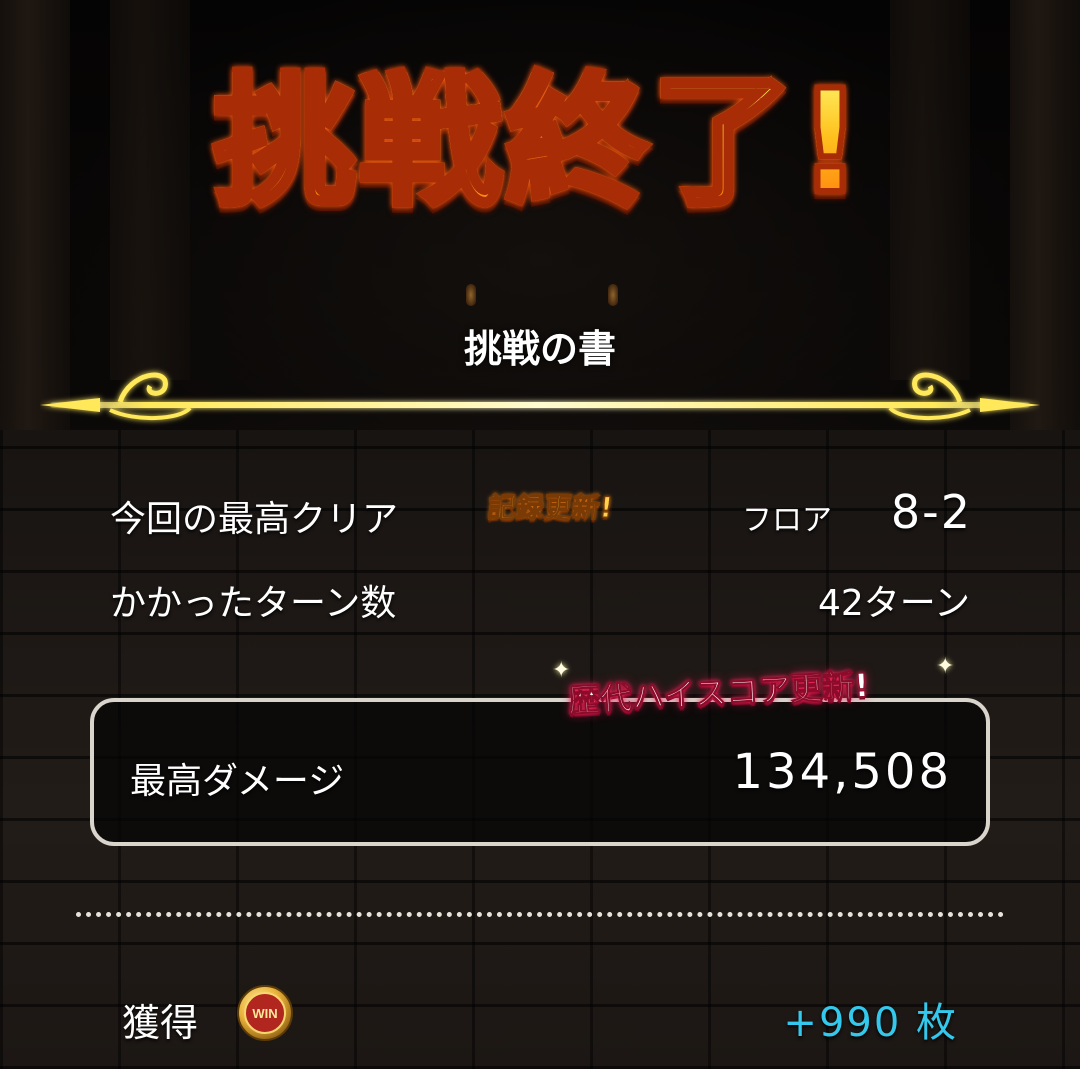 This screenshot has width=1080, height=1069. What do you see at coordinates (237, 781) in the screenshot?
I see `max-damage-label: 最高ダメージ` at bounding box center [237, 781].